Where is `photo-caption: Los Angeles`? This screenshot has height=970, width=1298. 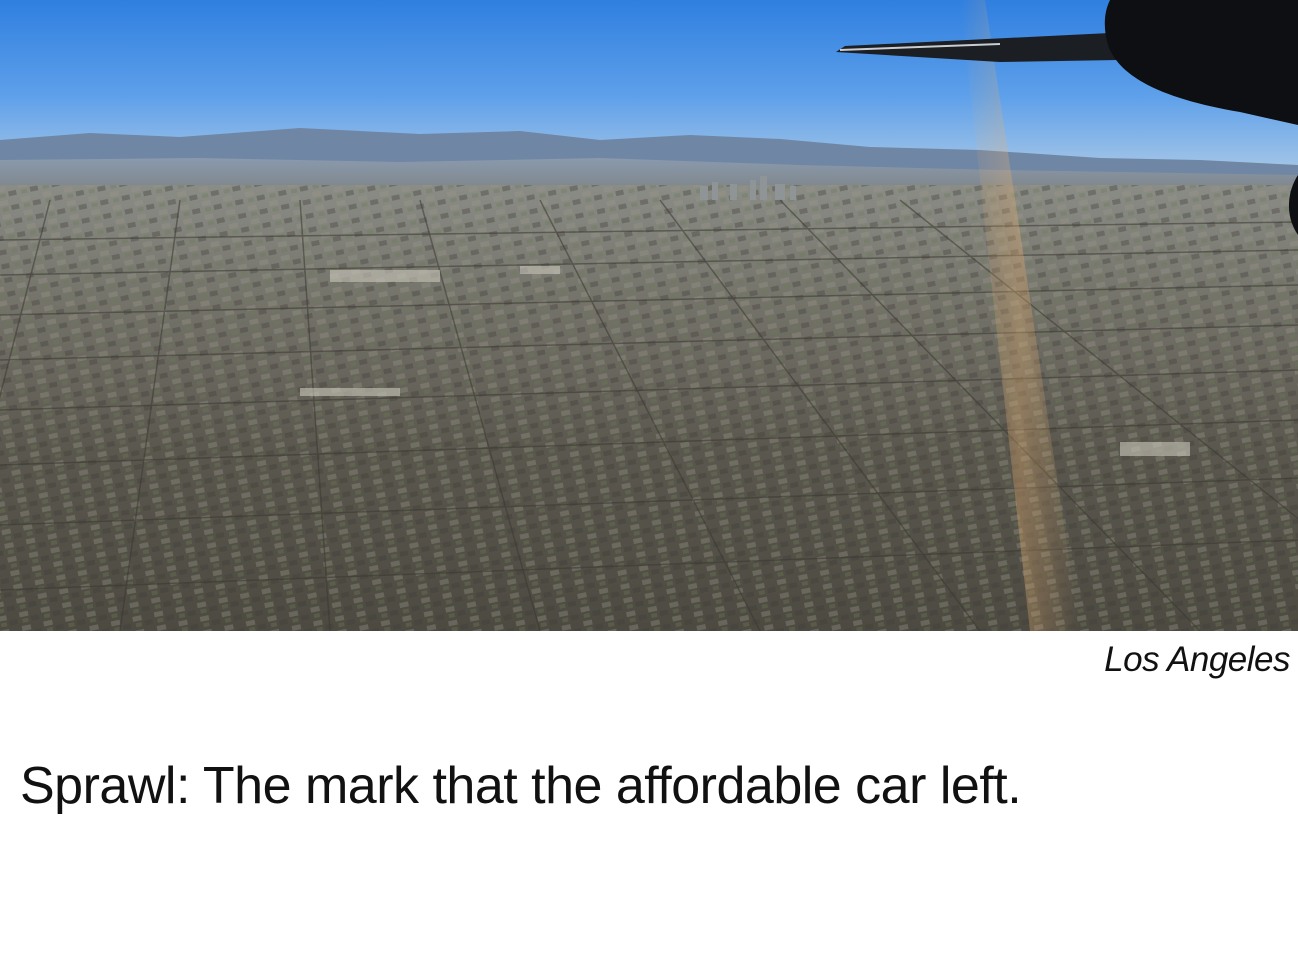
photo-caption: Los Angeles is located at coordinates (1197, 659).